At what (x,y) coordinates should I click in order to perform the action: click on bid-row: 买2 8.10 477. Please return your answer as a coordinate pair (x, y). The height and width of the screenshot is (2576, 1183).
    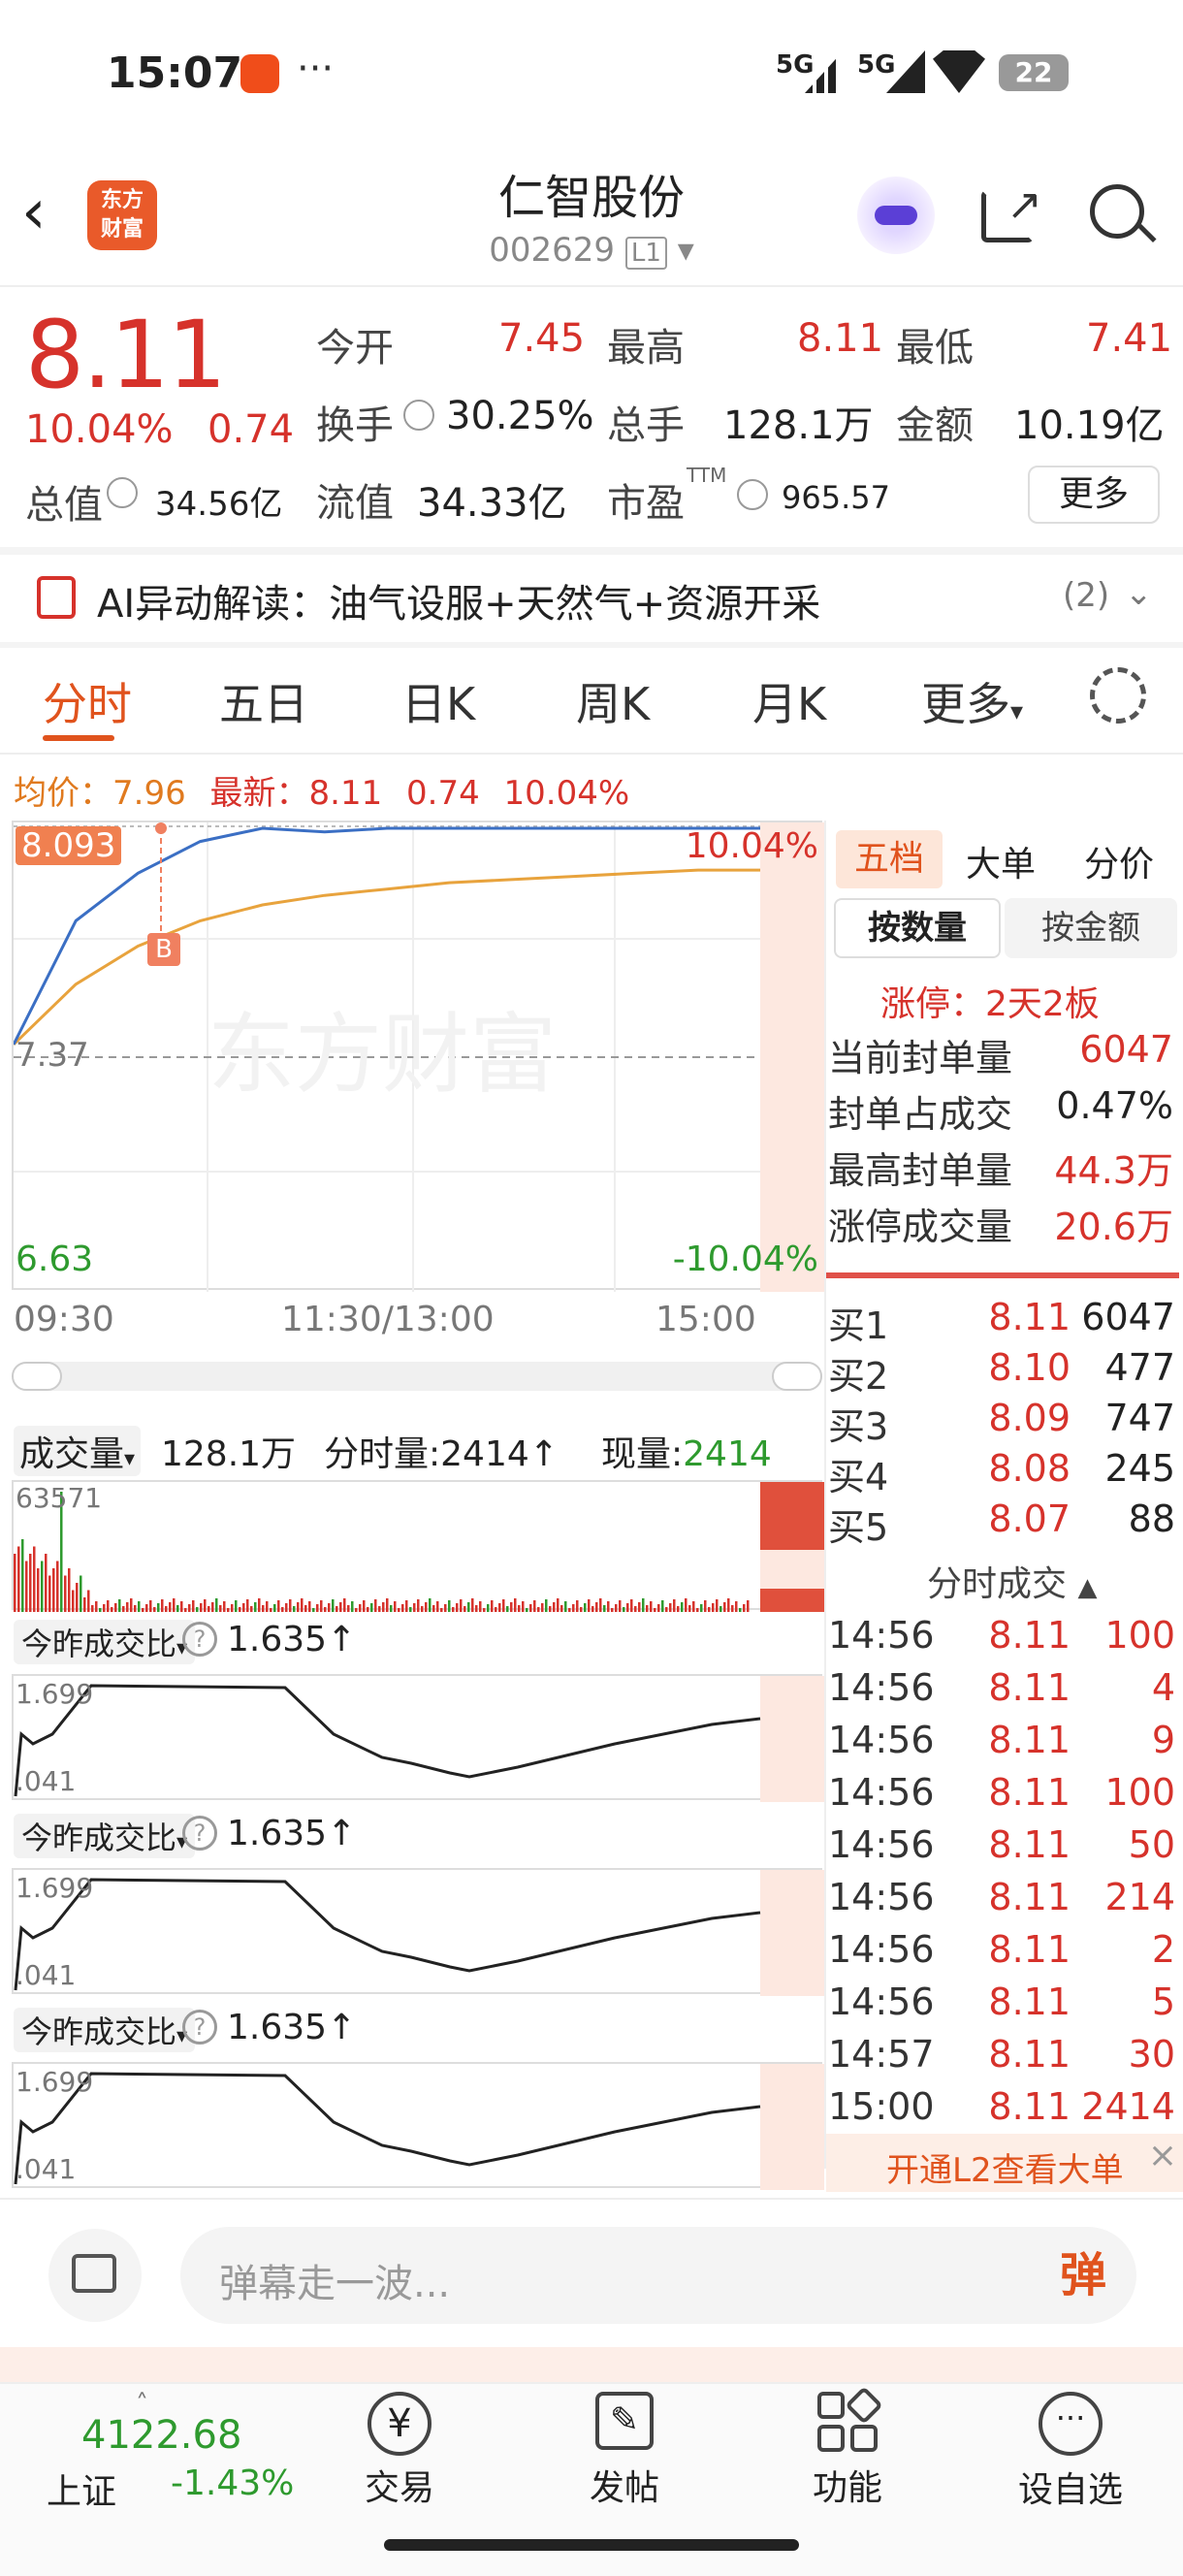
    Looking at the image, I should click on (1002, 1373).